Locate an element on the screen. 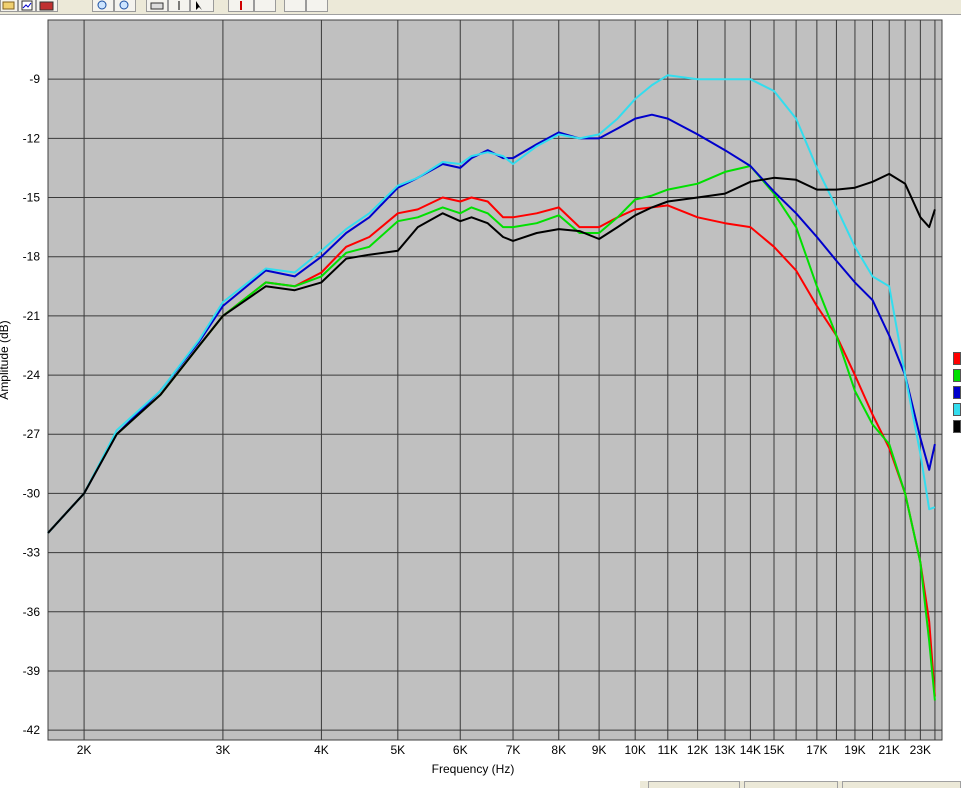  x-tick-label: 11K is located at coordinates (668, 750).